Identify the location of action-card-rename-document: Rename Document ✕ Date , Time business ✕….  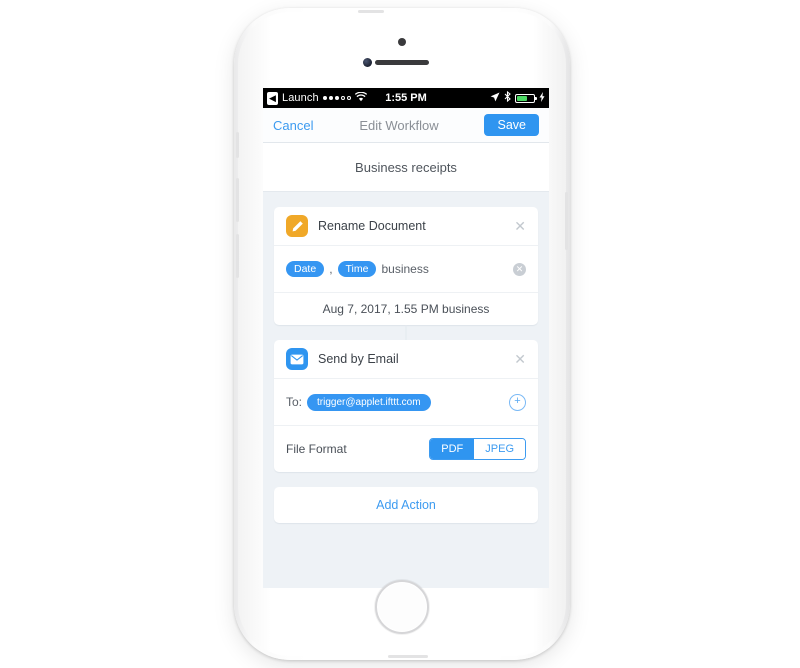
(406, 266).